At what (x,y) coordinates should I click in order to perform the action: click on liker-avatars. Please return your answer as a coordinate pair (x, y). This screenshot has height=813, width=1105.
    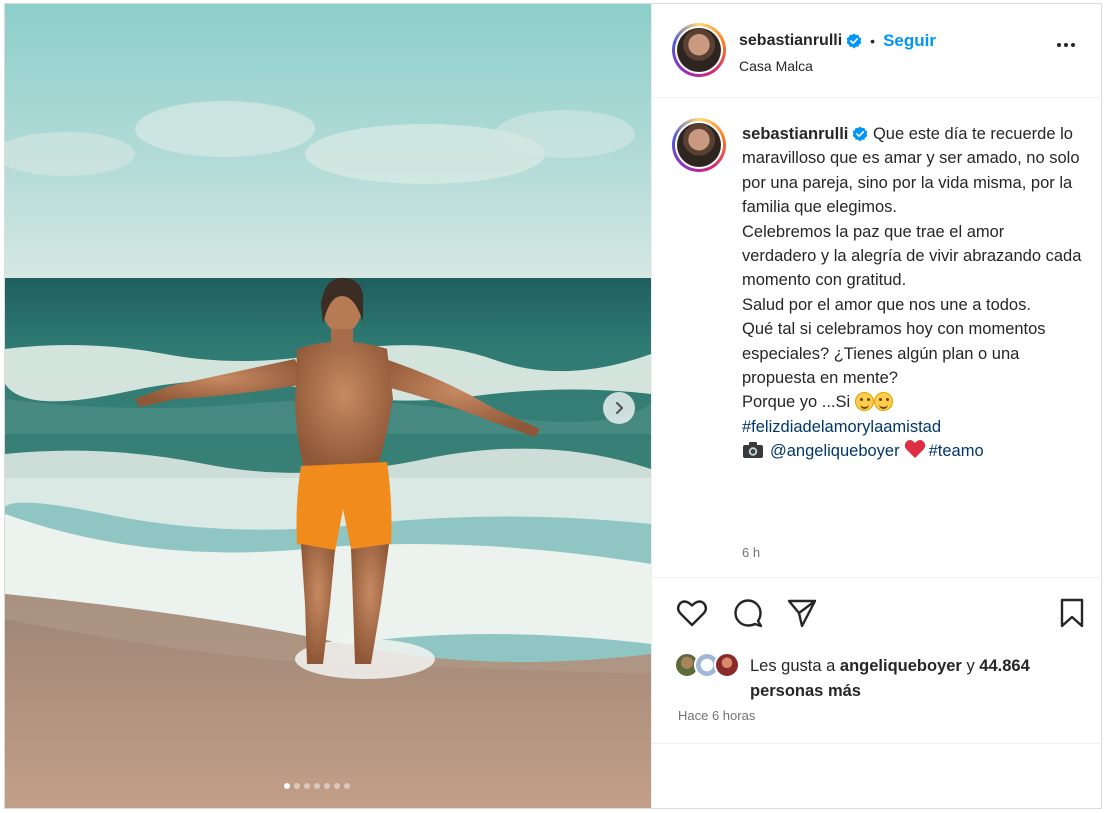
    Looking at the image, I should click on (709, 665).